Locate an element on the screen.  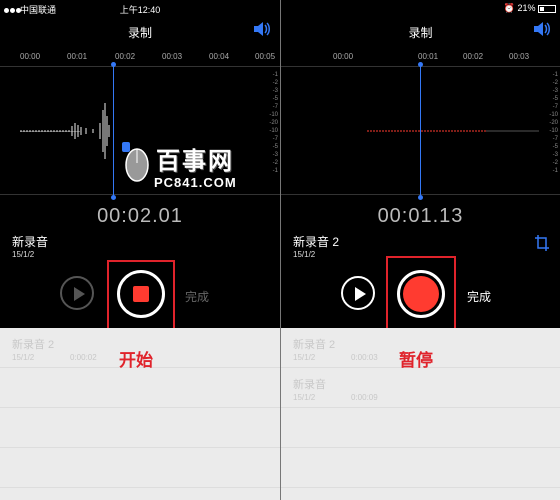
watermark-domain: PC841.COM is located at coordinates (195, 182).